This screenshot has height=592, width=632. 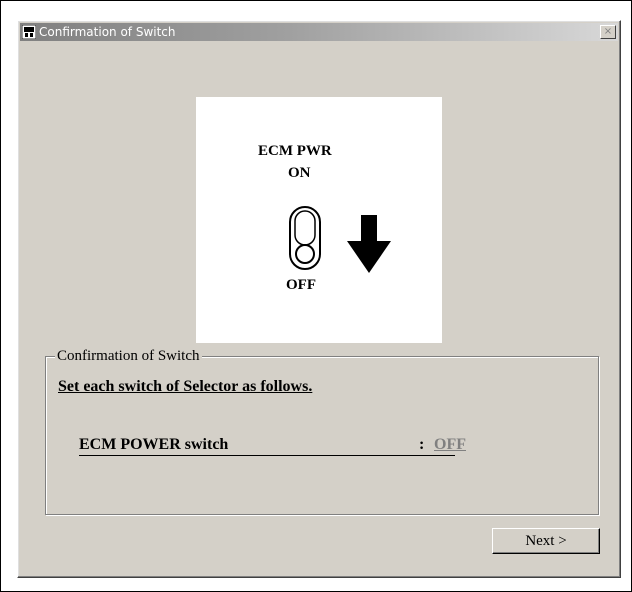 I want to click on instruction-text: Set each switch of Selector as follows., so click(x=185, y=386).